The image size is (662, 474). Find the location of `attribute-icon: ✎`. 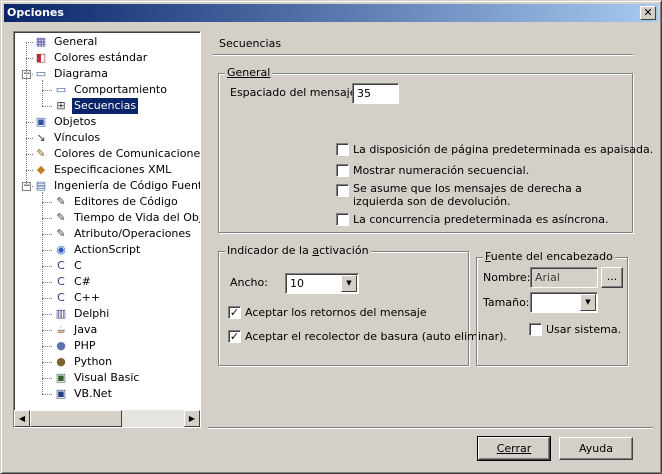

attribute-icon: ✎ is located at coordinates (61, 233).